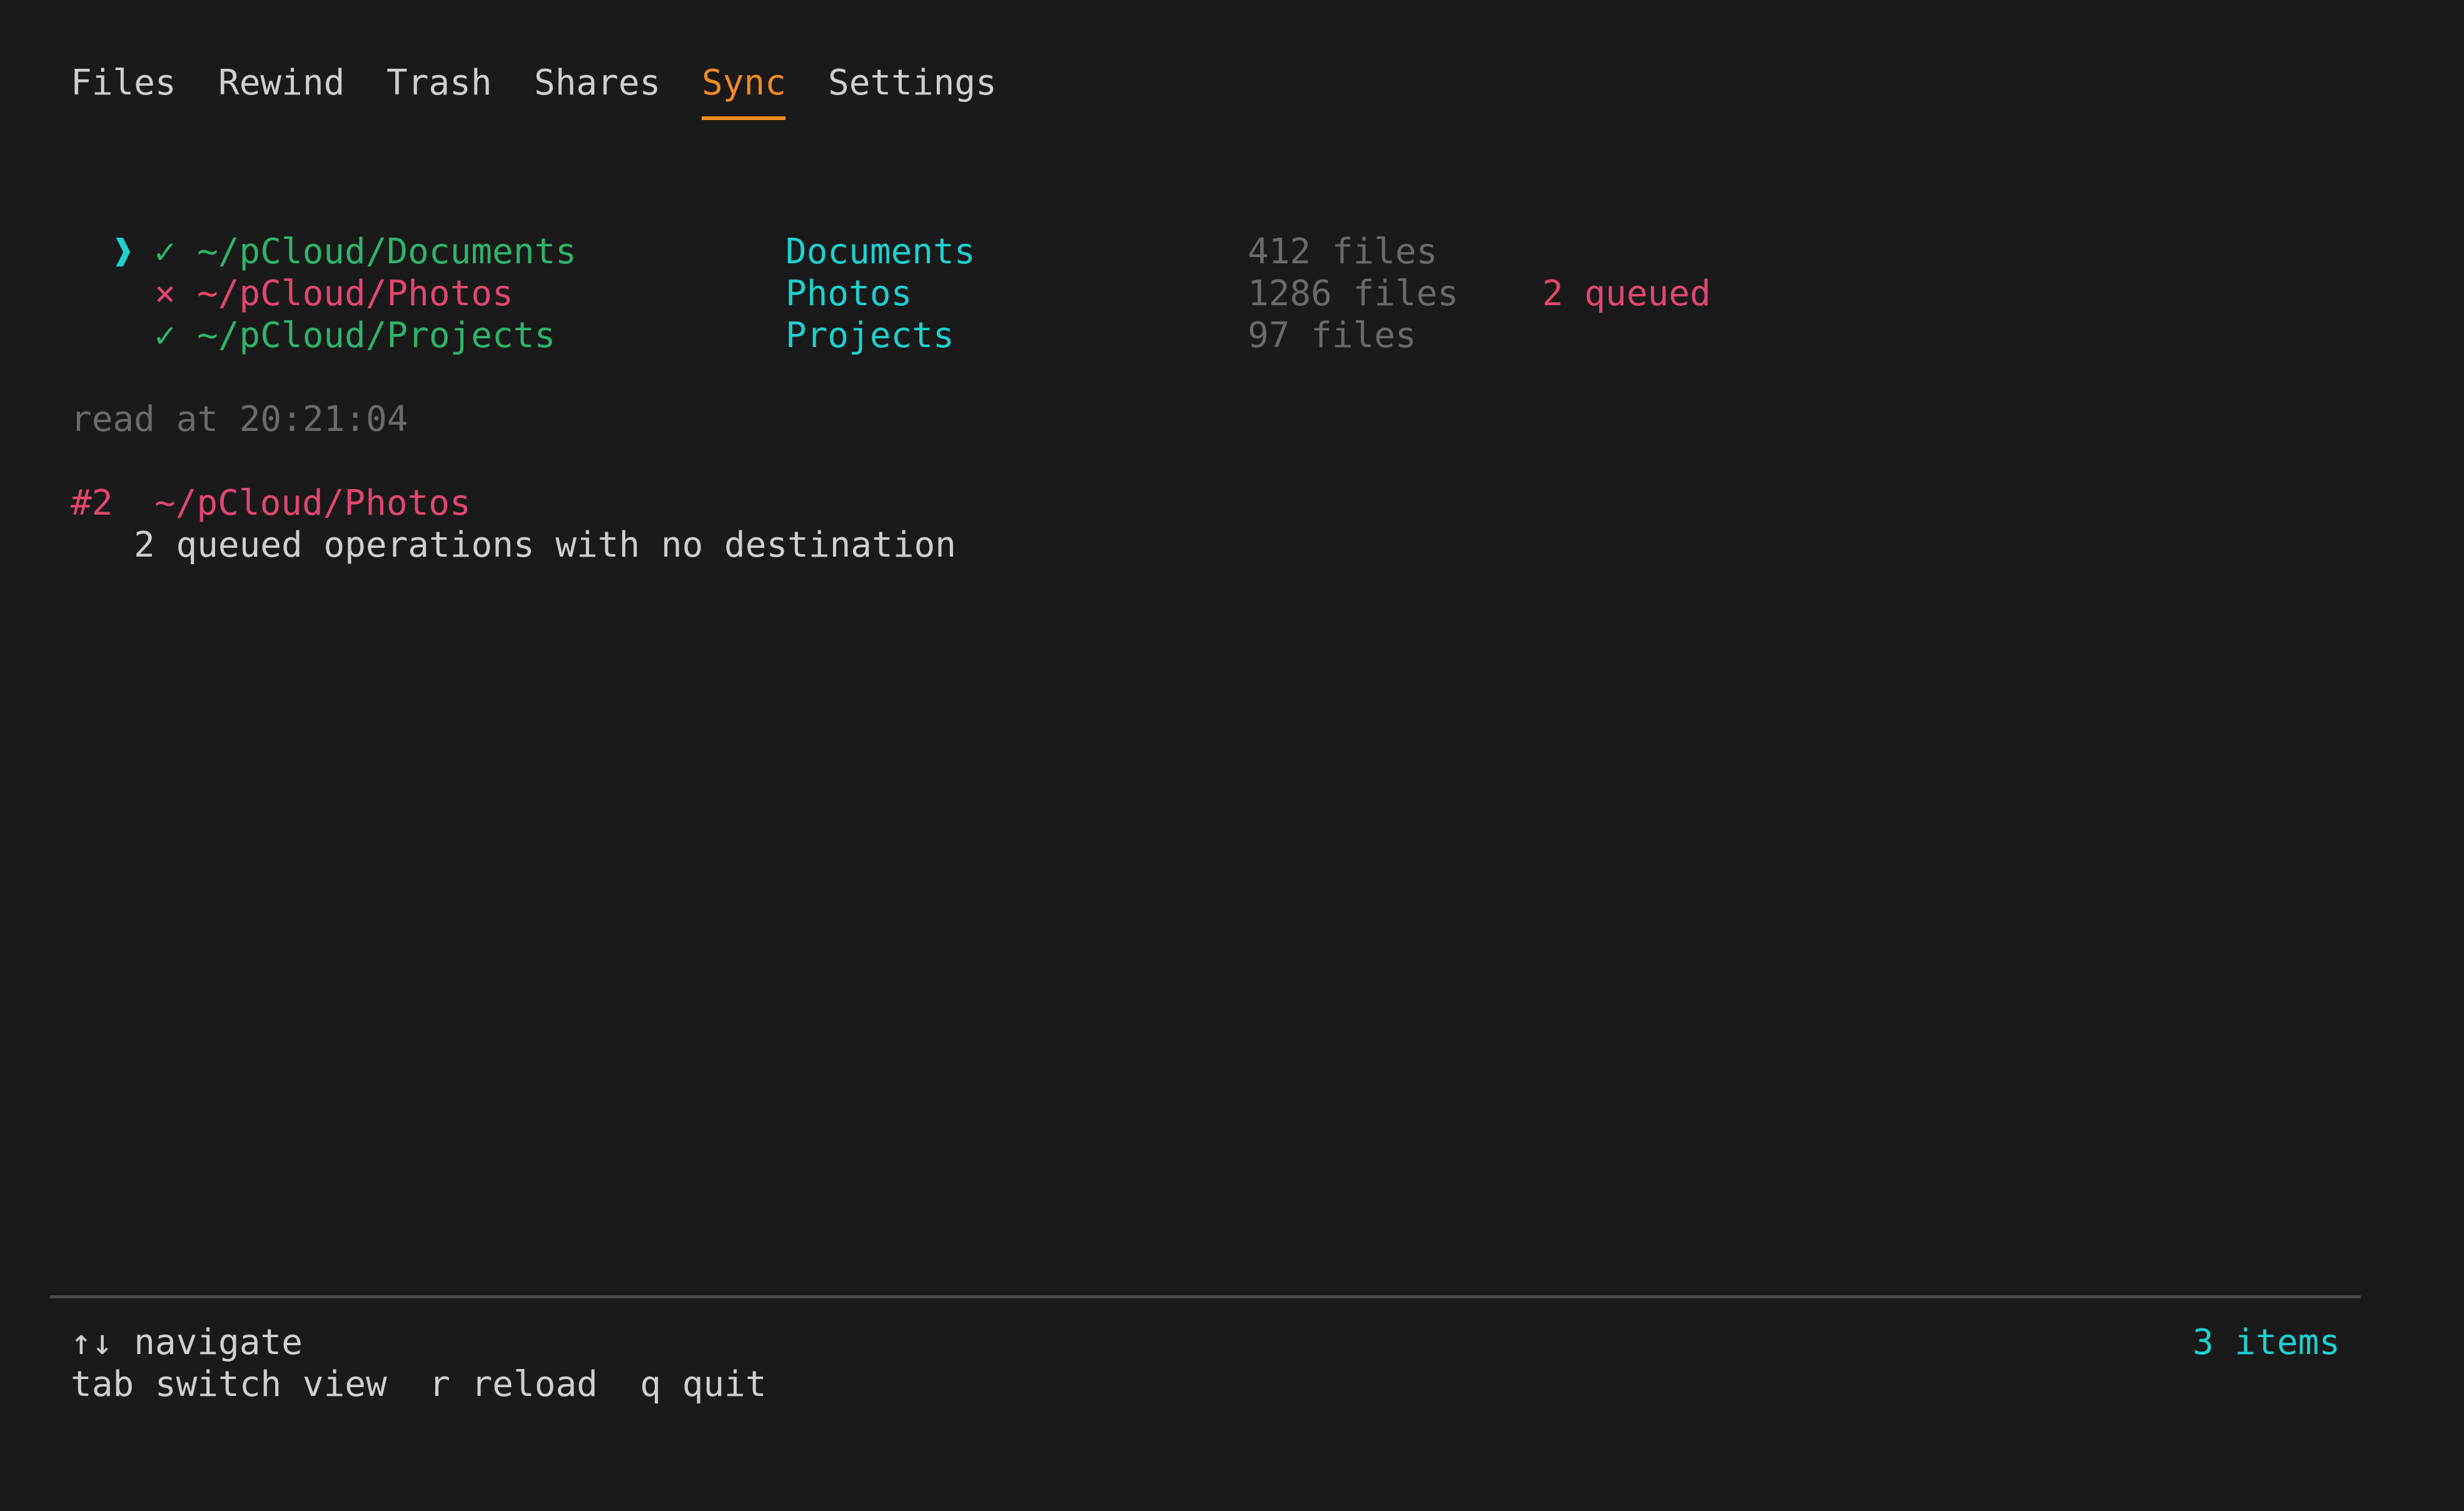  Describe the element at coordinates (1354, 293) in the screenshot. I see `file-count: 1286 files` at that location.